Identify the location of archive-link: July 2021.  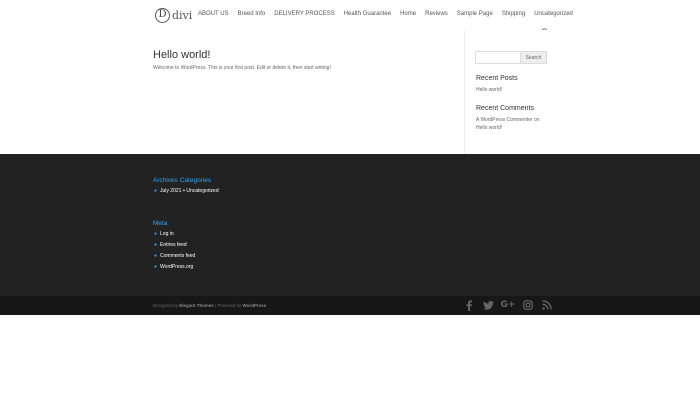
(170, 191).